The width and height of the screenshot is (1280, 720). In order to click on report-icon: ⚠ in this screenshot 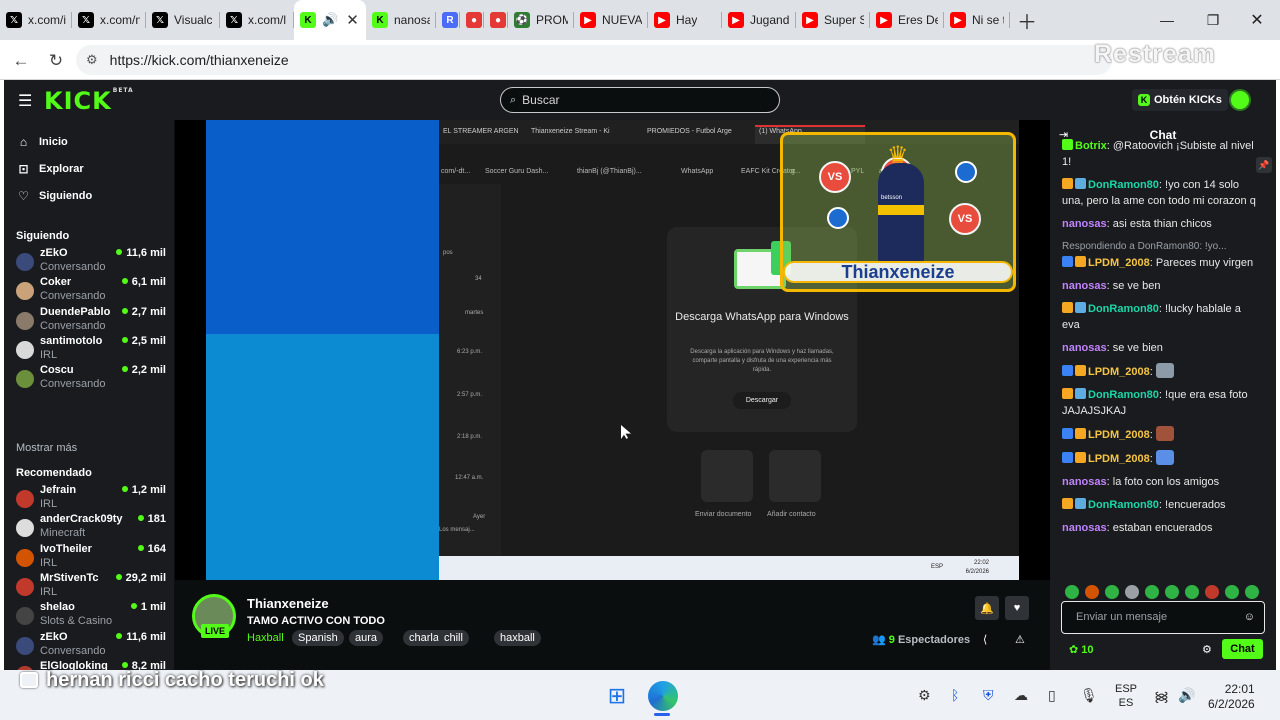, I will do `click(1020, 639)`.